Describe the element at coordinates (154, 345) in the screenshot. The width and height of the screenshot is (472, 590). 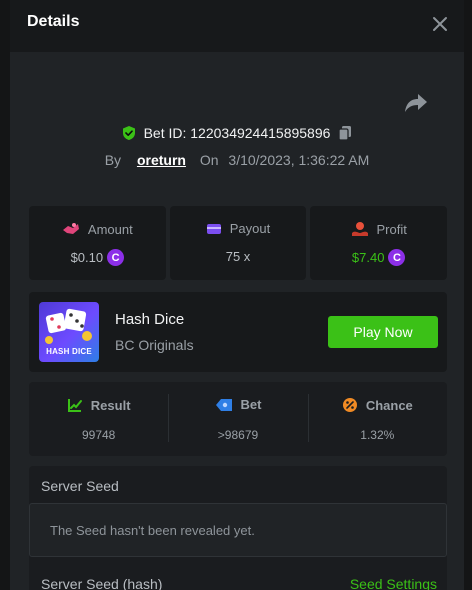
I see `game-provider: BC Originals` at that location.